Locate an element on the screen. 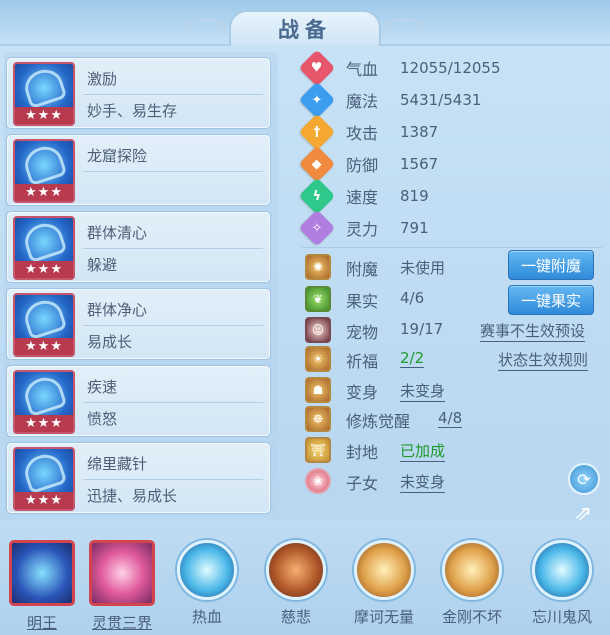  bless-label: 祈福 is located at coordinates (362, 361).